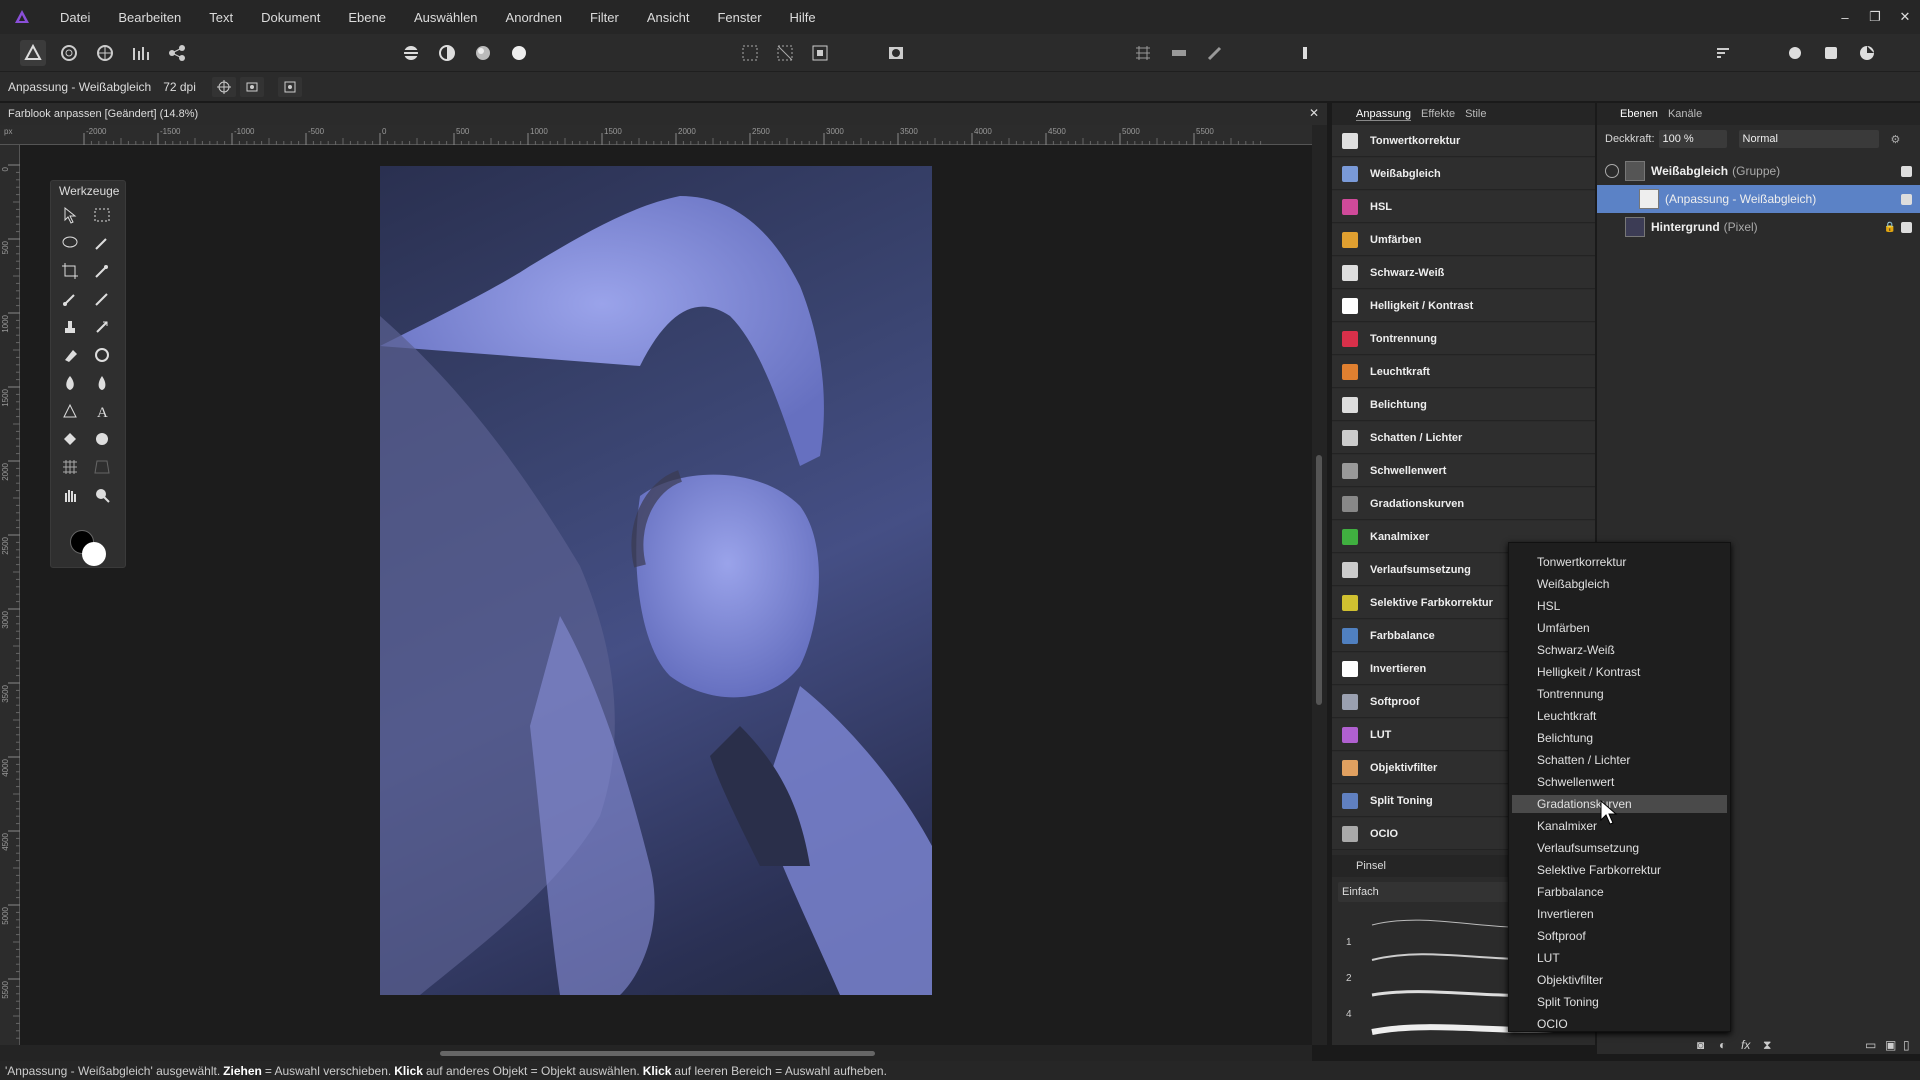  What do you see at coordinates (70, 271) in the screenshot?
I see `crop-tool-icon` at bounding box center [70, 271].